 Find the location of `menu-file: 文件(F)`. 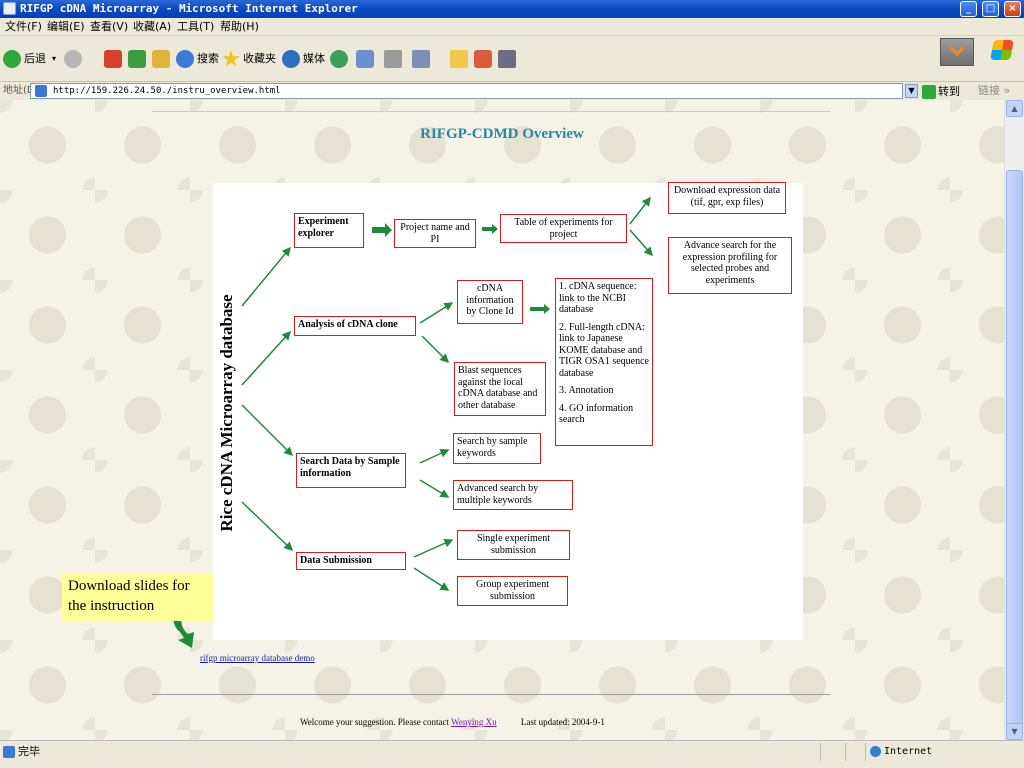

menu-file: 文件(F) is located at coordinates (23, 27).